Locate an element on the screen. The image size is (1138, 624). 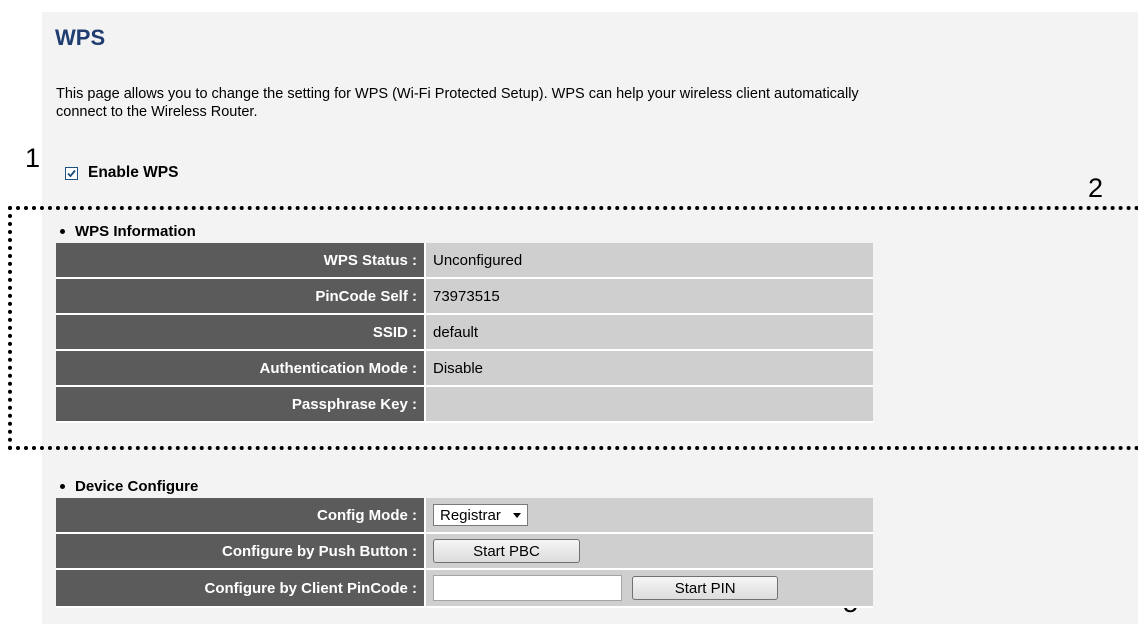
callout-2: 2 is located at coordinates (1096, 188).